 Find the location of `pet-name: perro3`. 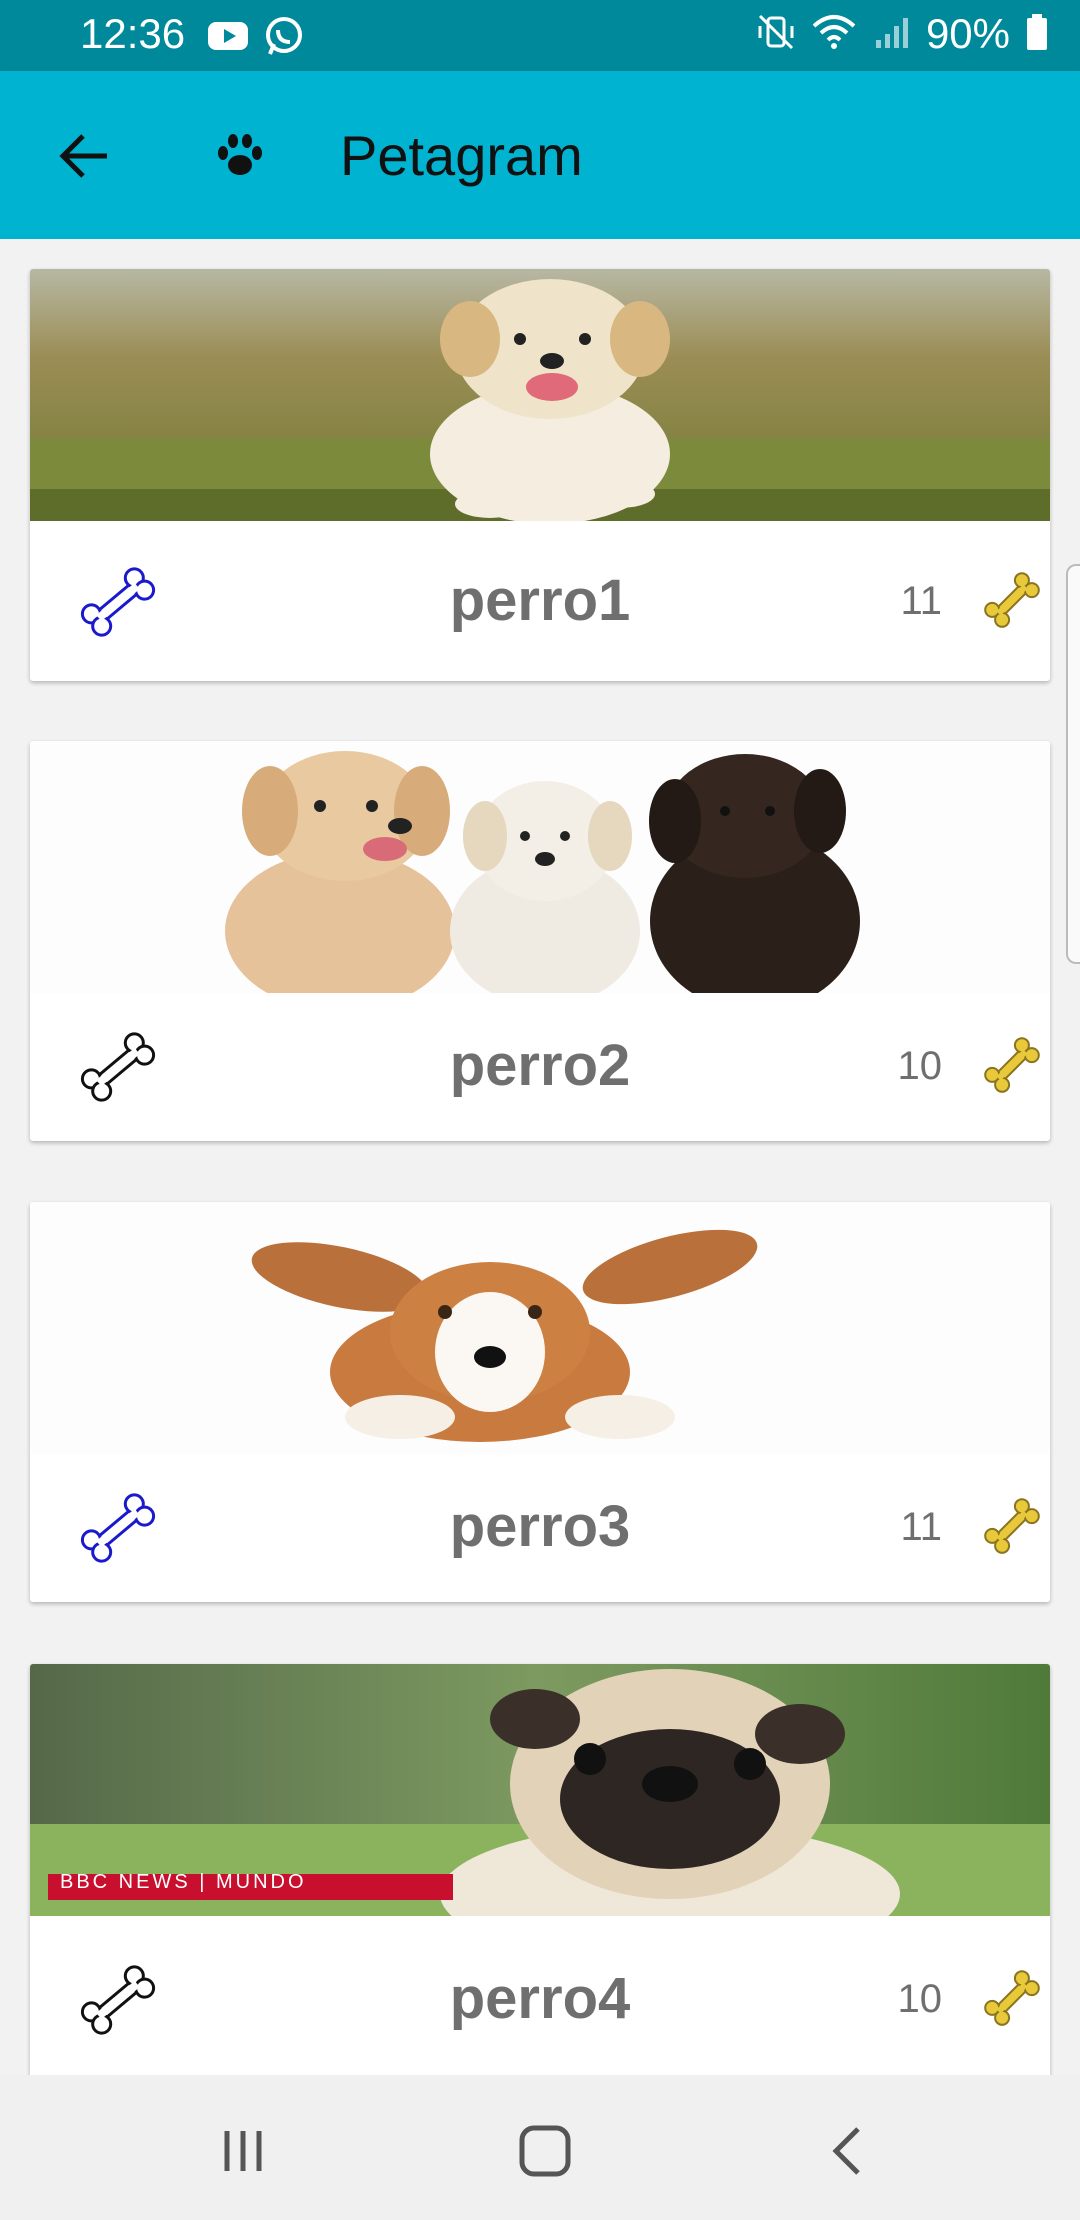

pet-name: perro3 is located at coordinates (540, 1526).